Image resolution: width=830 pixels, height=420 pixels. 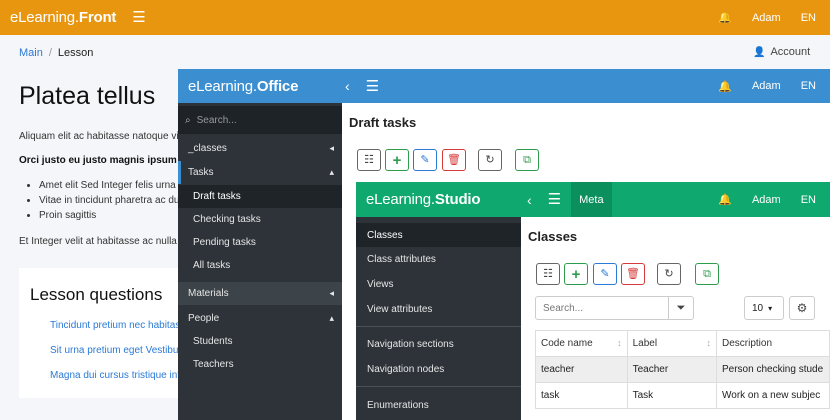 I want to click on studio-bell-icon: 🔔, so click(x=725, y=199).